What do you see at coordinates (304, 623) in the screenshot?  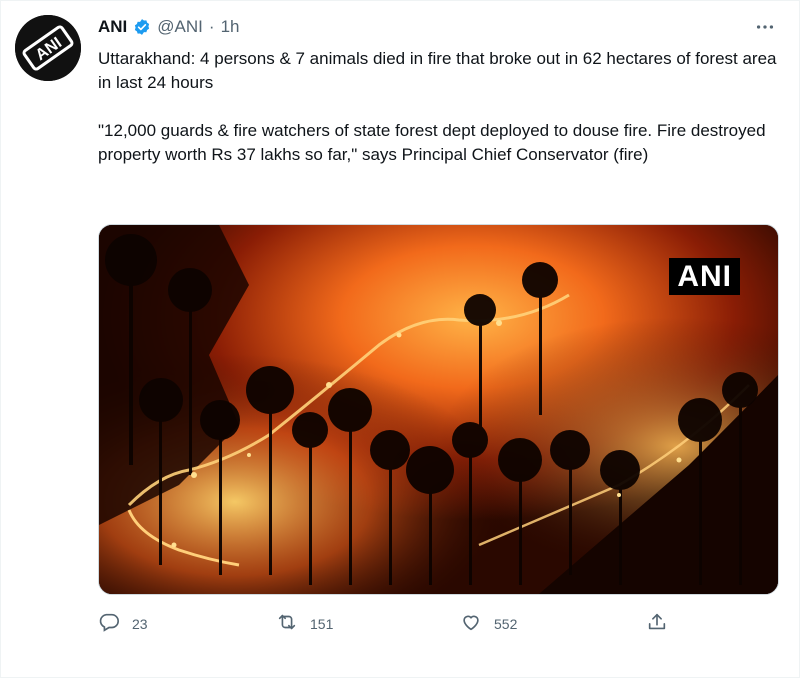 I see `retweet-button: 151` at bounding box center [304, 623].